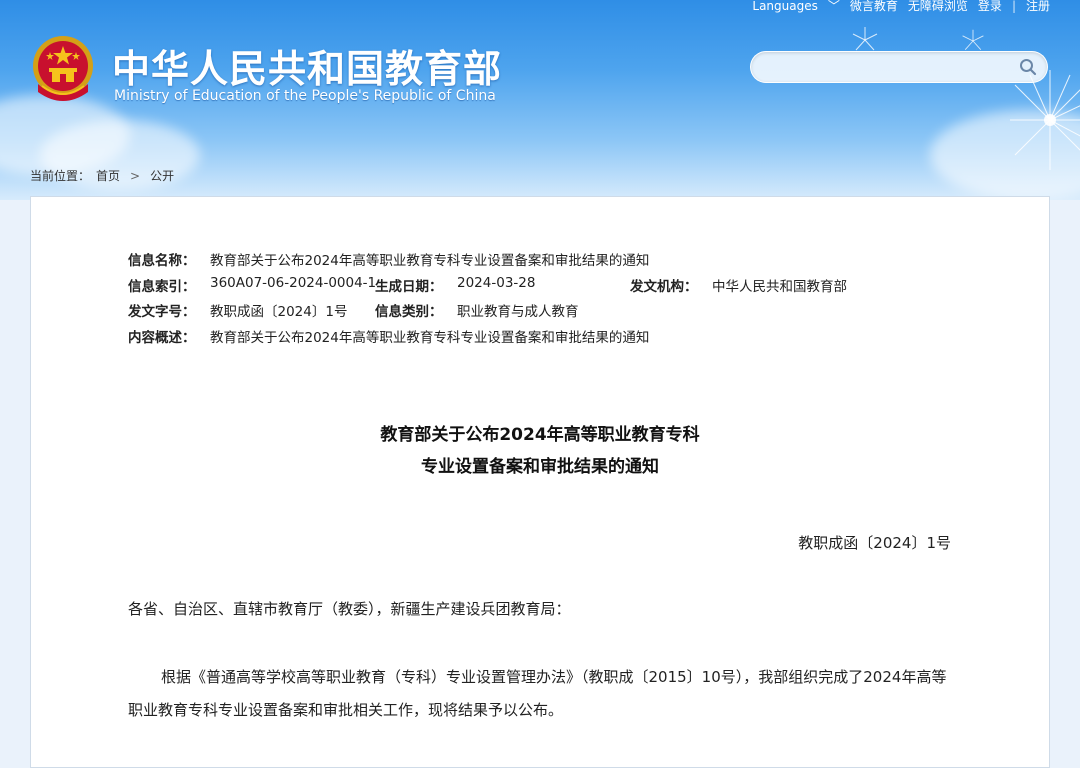  Describe the element at coordinates (162, 286) in the screenshot. I see `meta-index-label: 信息索引：` at that location.